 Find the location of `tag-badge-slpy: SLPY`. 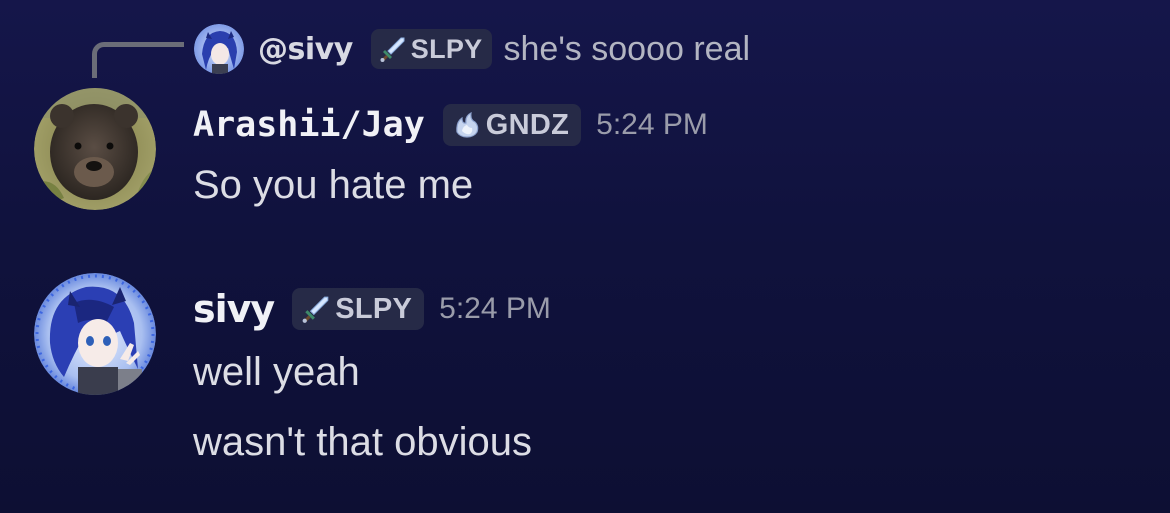

tag-badge-slpy: SLPY is located at coordinates (358, 309).